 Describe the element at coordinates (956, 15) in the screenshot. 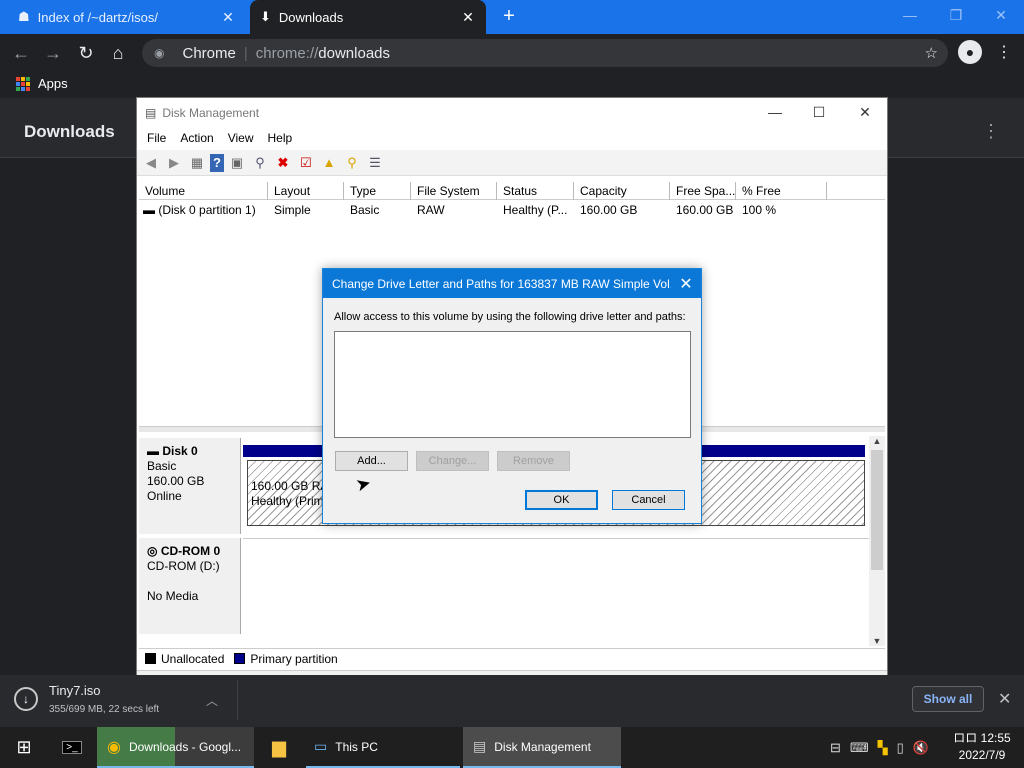

I see `restore-icon: ❐` at that location.